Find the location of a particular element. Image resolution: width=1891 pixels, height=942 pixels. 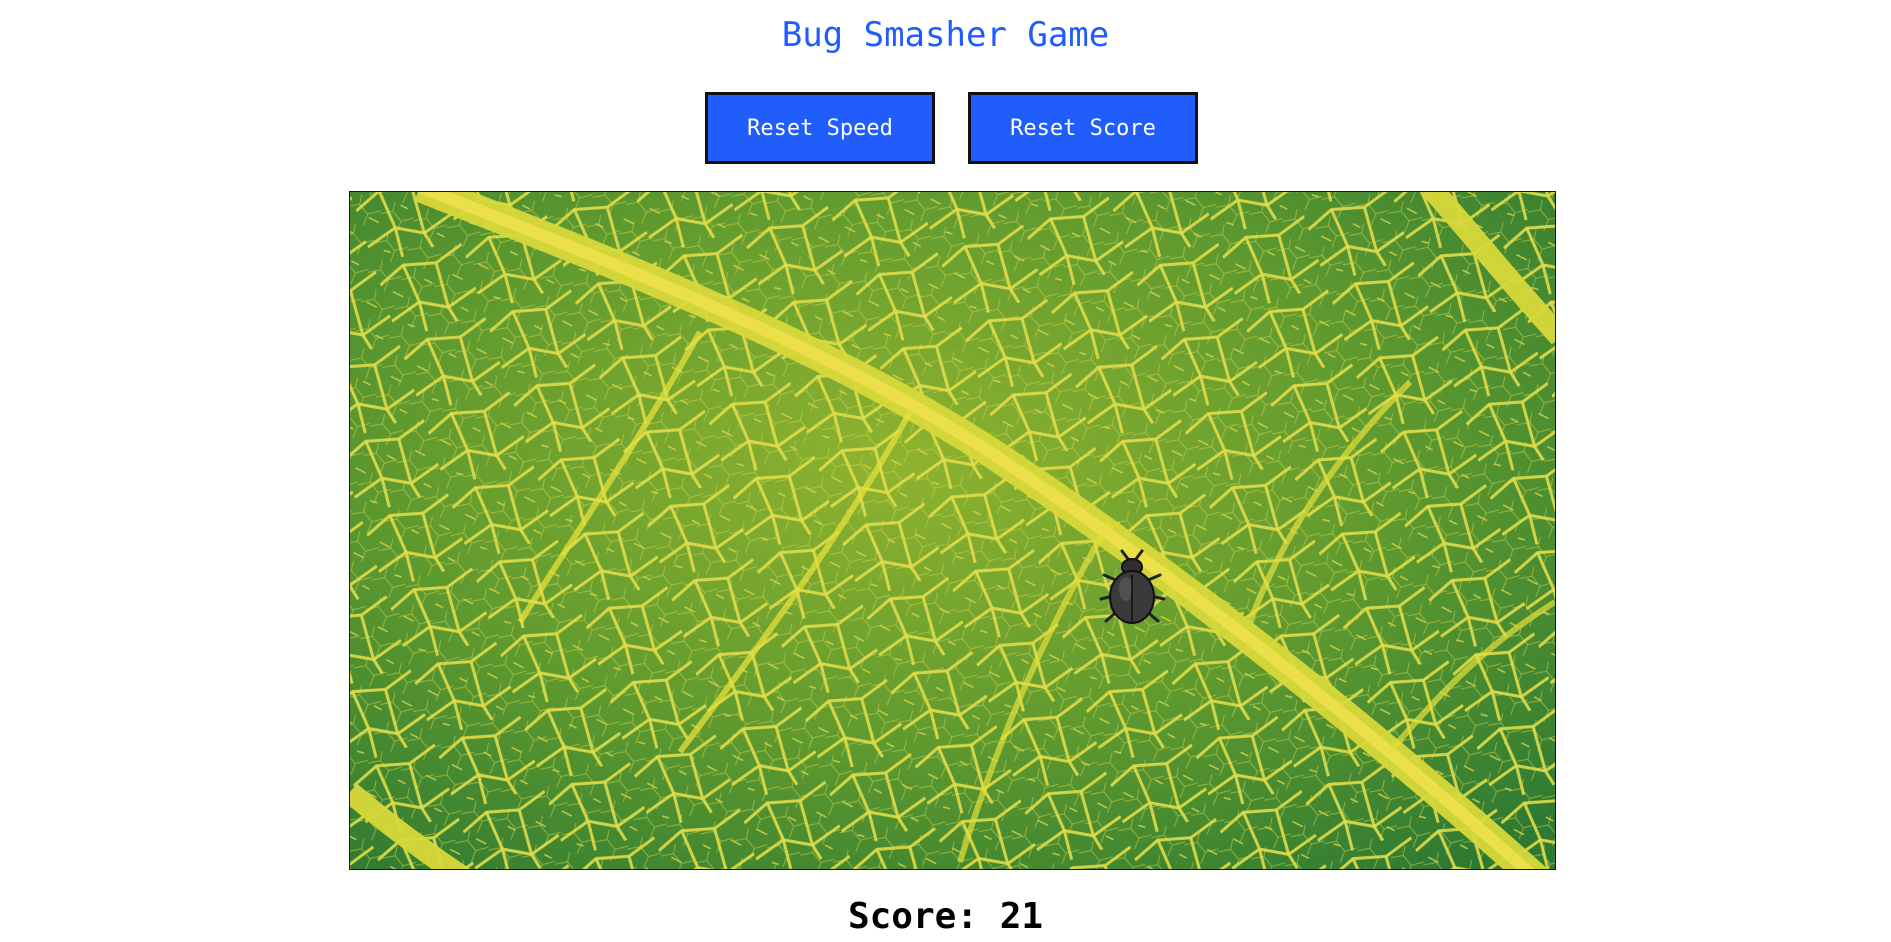

game-title: Bug Smasher Game is located at coordinates (945, 35).